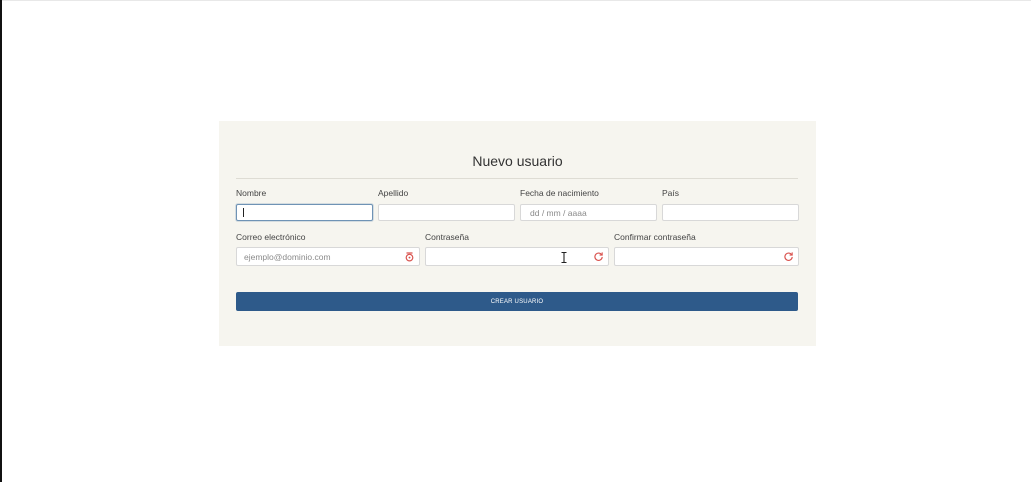  I want to click on apellido-input, so click(446, 212).